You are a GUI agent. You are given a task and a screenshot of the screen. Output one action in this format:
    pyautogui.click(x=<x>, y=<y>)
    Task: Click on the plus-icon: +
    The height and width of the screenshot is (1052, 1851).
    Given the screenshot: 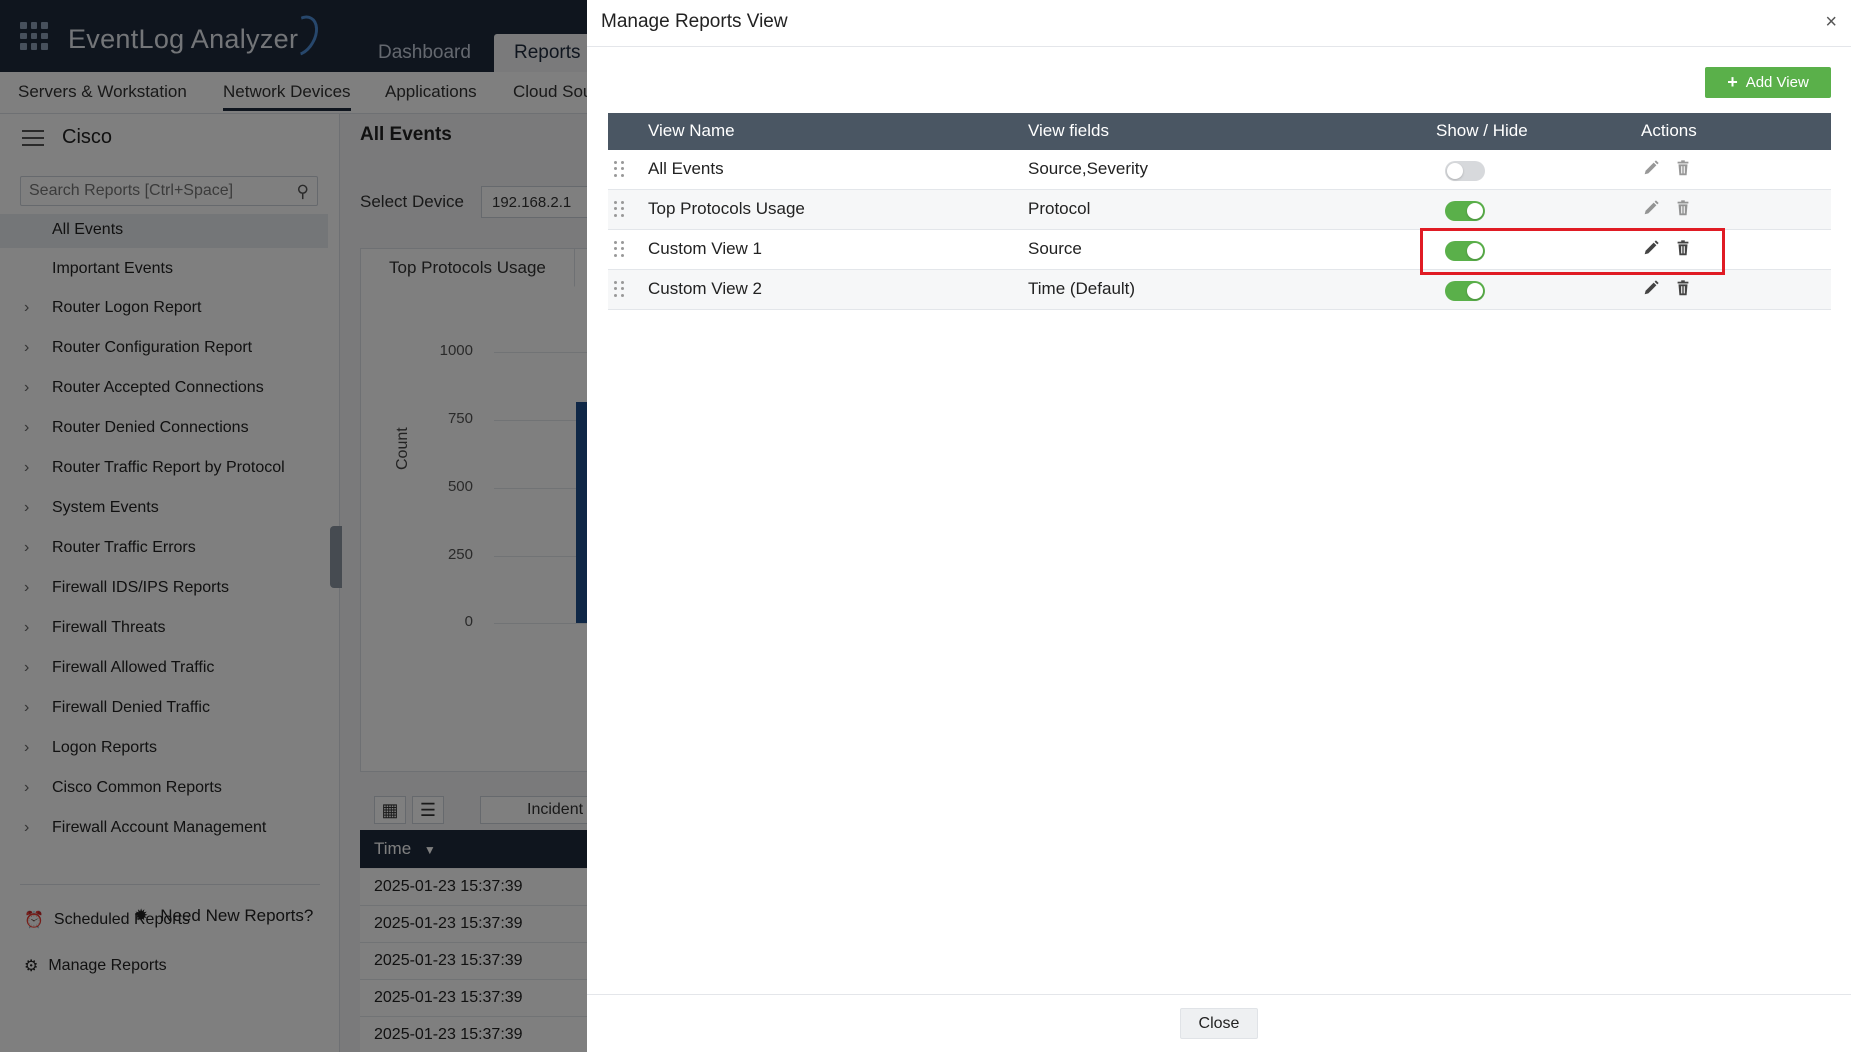 What is the action you would take?
    pyautogui.click(x=1732, y=82)
    